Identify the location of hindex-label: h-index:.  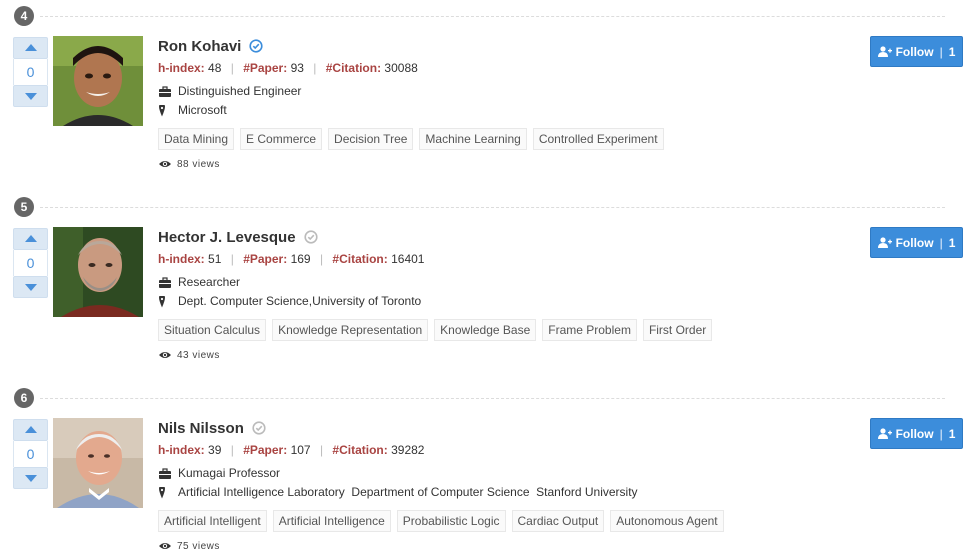
(181, 259).